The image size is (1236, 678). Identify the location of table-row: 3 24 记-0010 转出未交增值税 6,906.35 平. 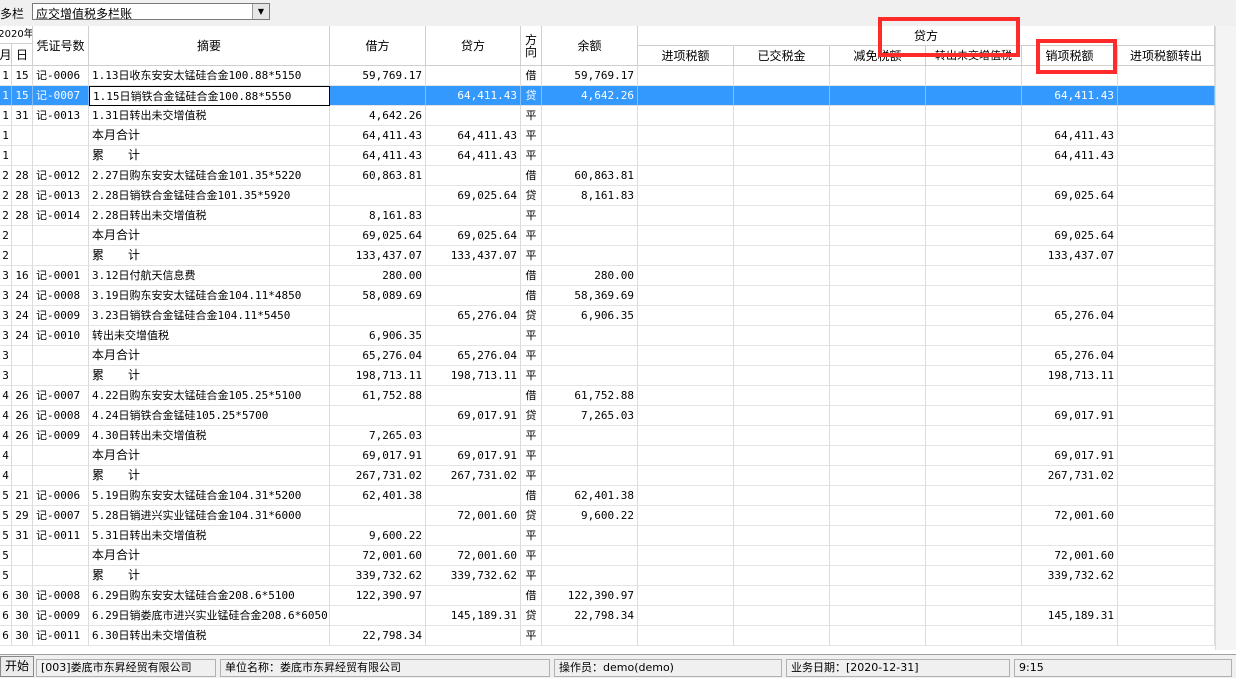
(607, 336).